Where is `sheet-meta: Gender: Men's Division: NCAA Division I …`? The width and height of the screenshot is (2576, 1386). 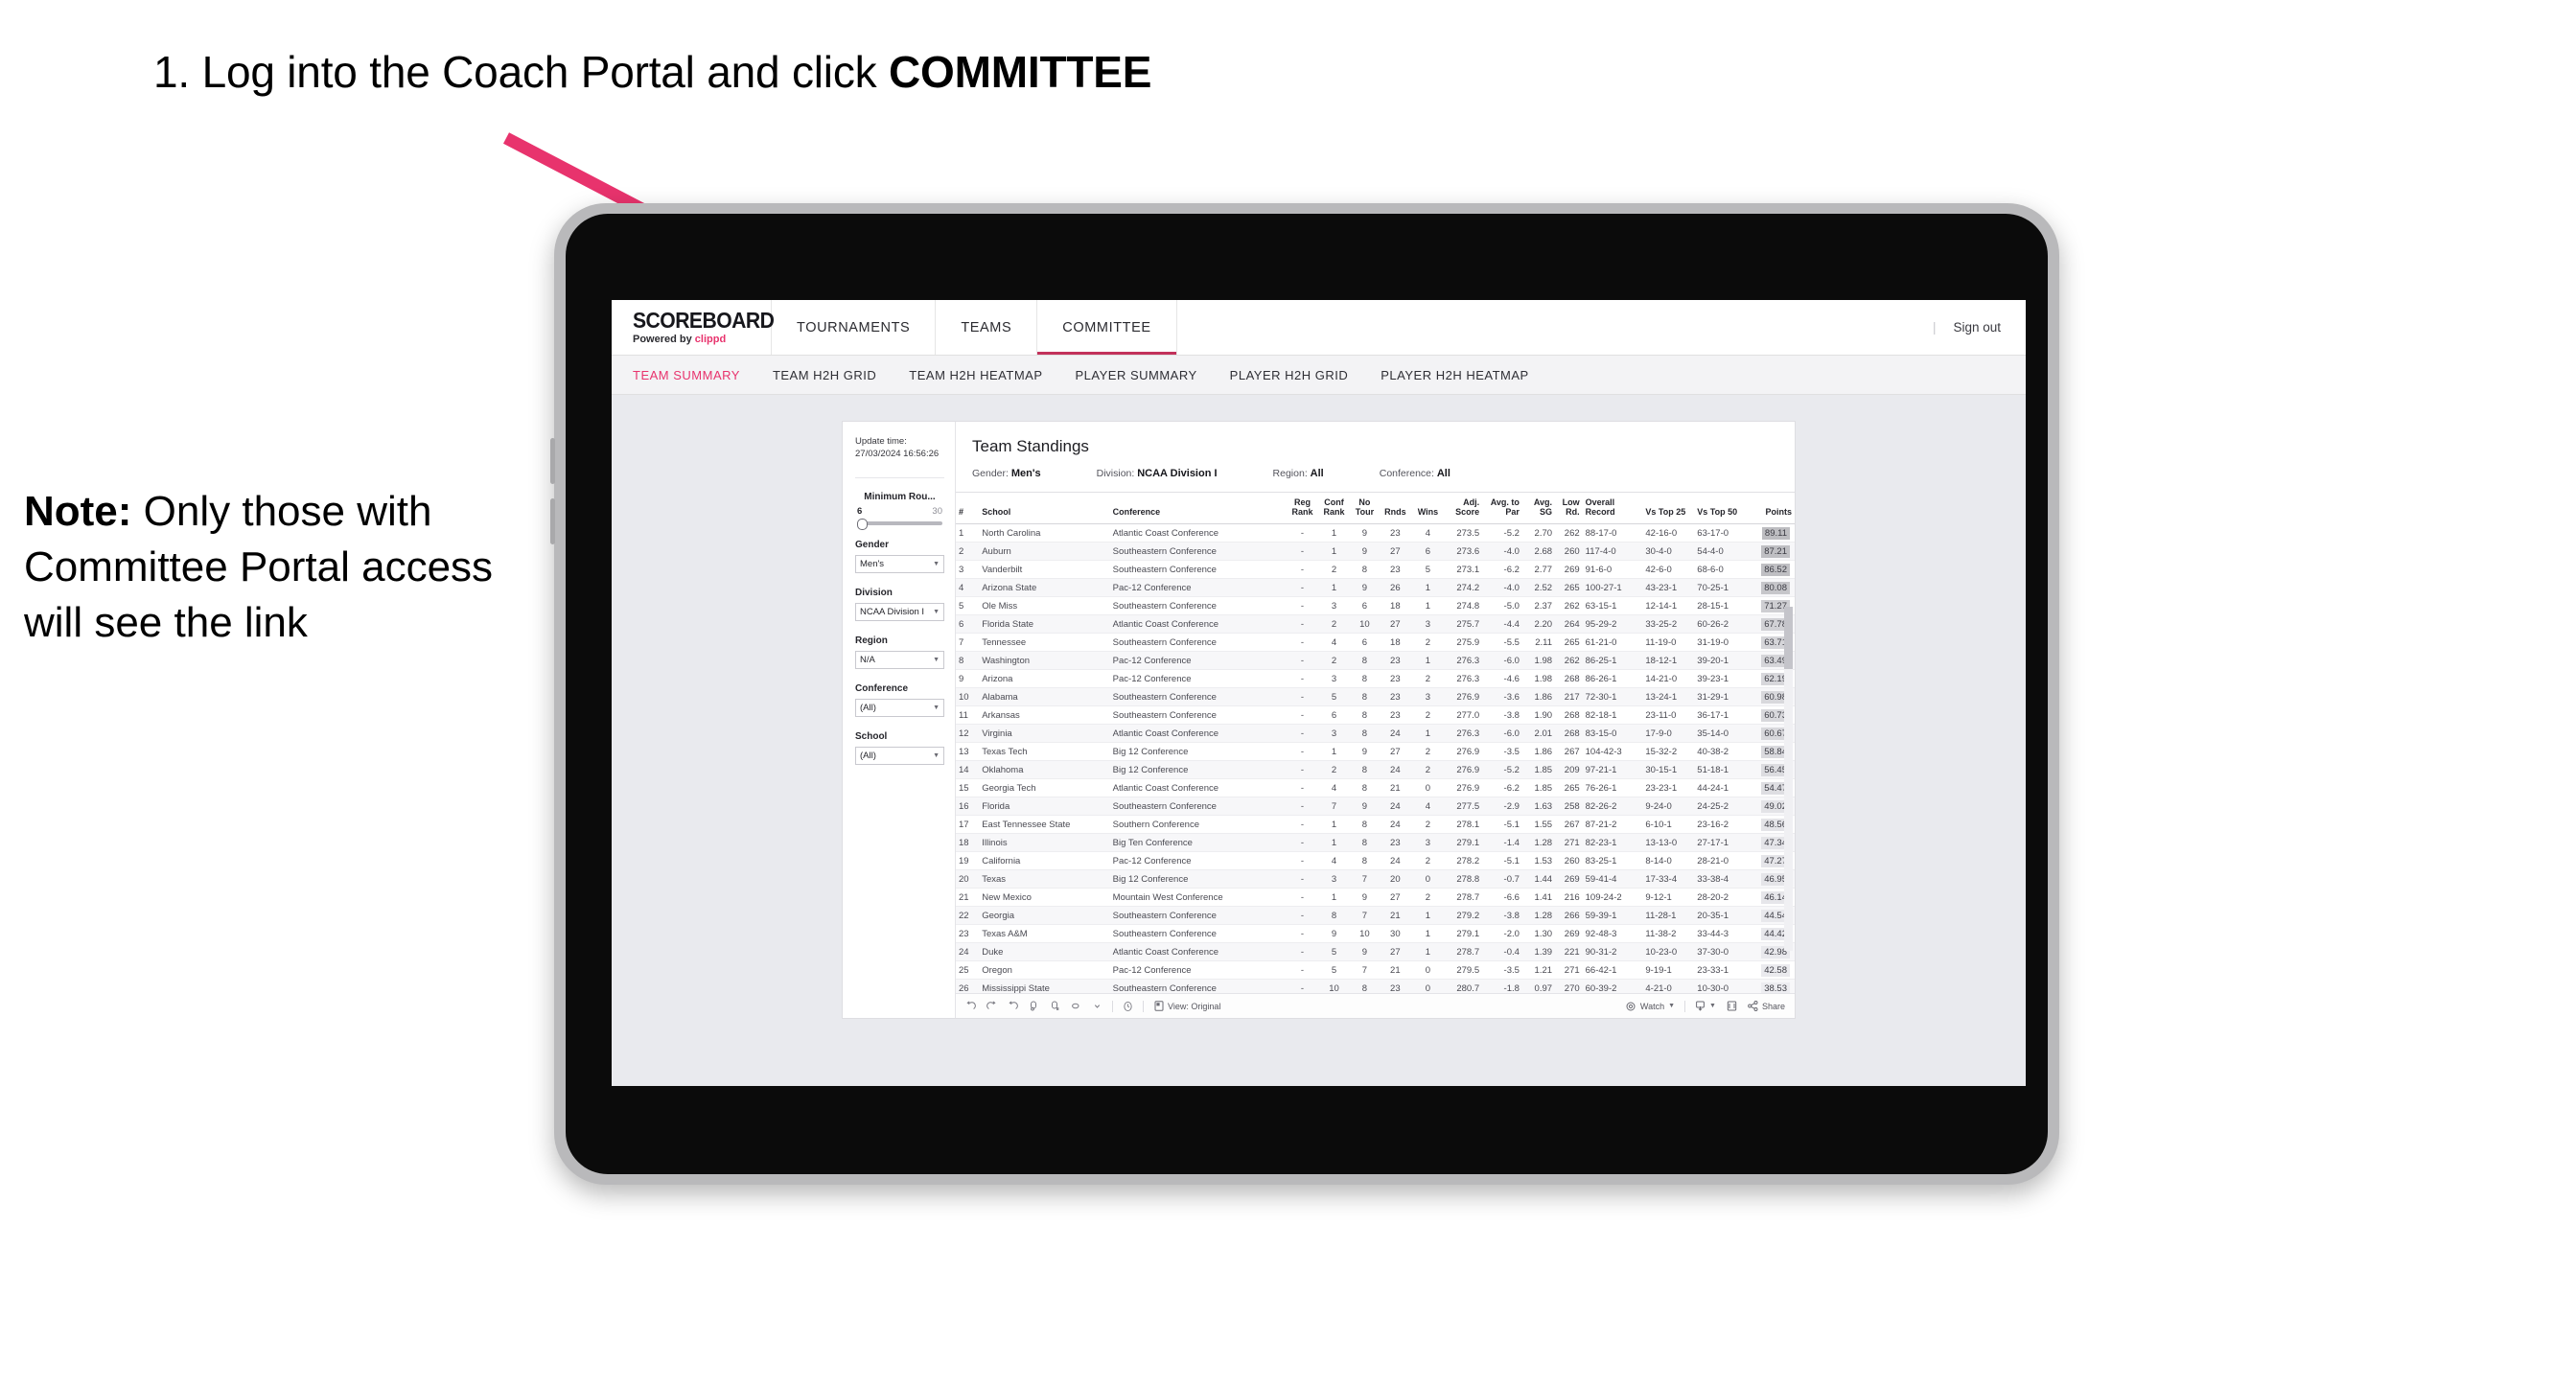
sheet-meta: Gender: Men's Division: NCAA Division I … is located at coordinates (1376, 474).